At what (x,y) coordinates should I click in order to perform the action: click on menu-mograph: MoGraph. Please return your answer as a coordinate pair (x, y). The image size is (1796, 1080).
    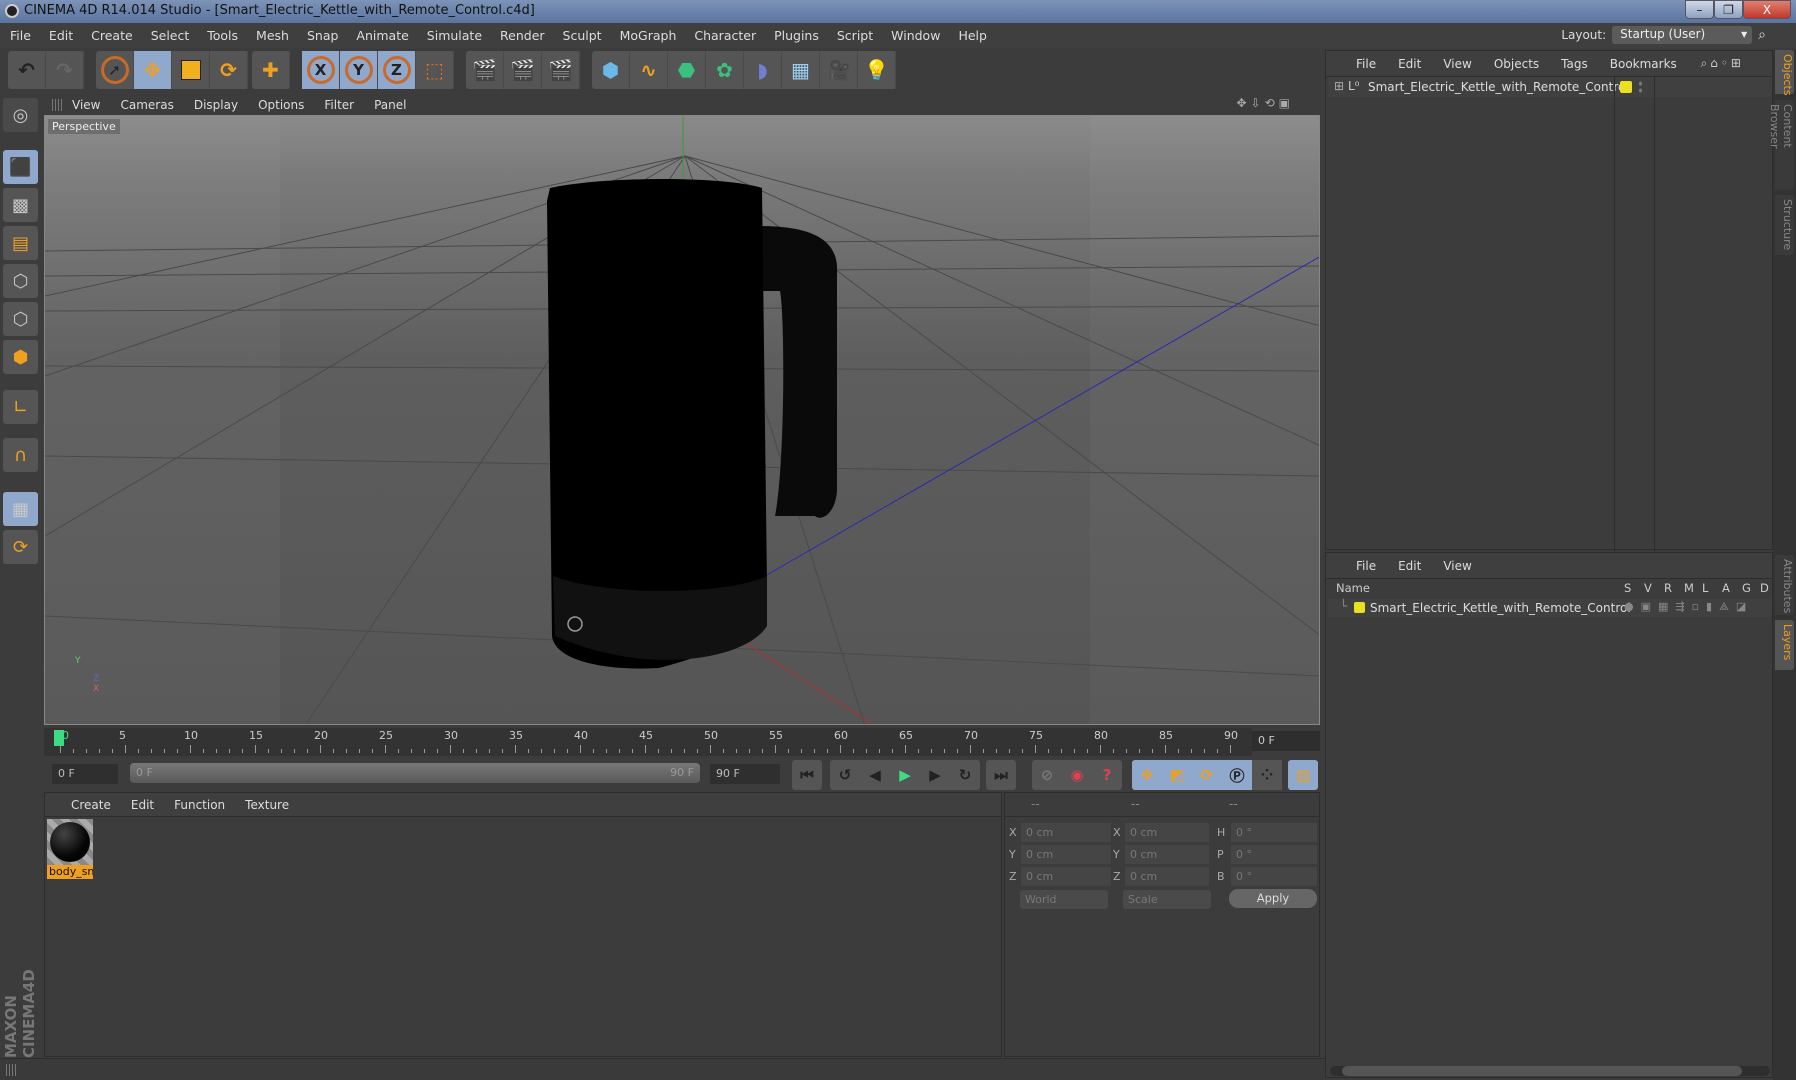
    Looking at the image, I should click on (648, 35).